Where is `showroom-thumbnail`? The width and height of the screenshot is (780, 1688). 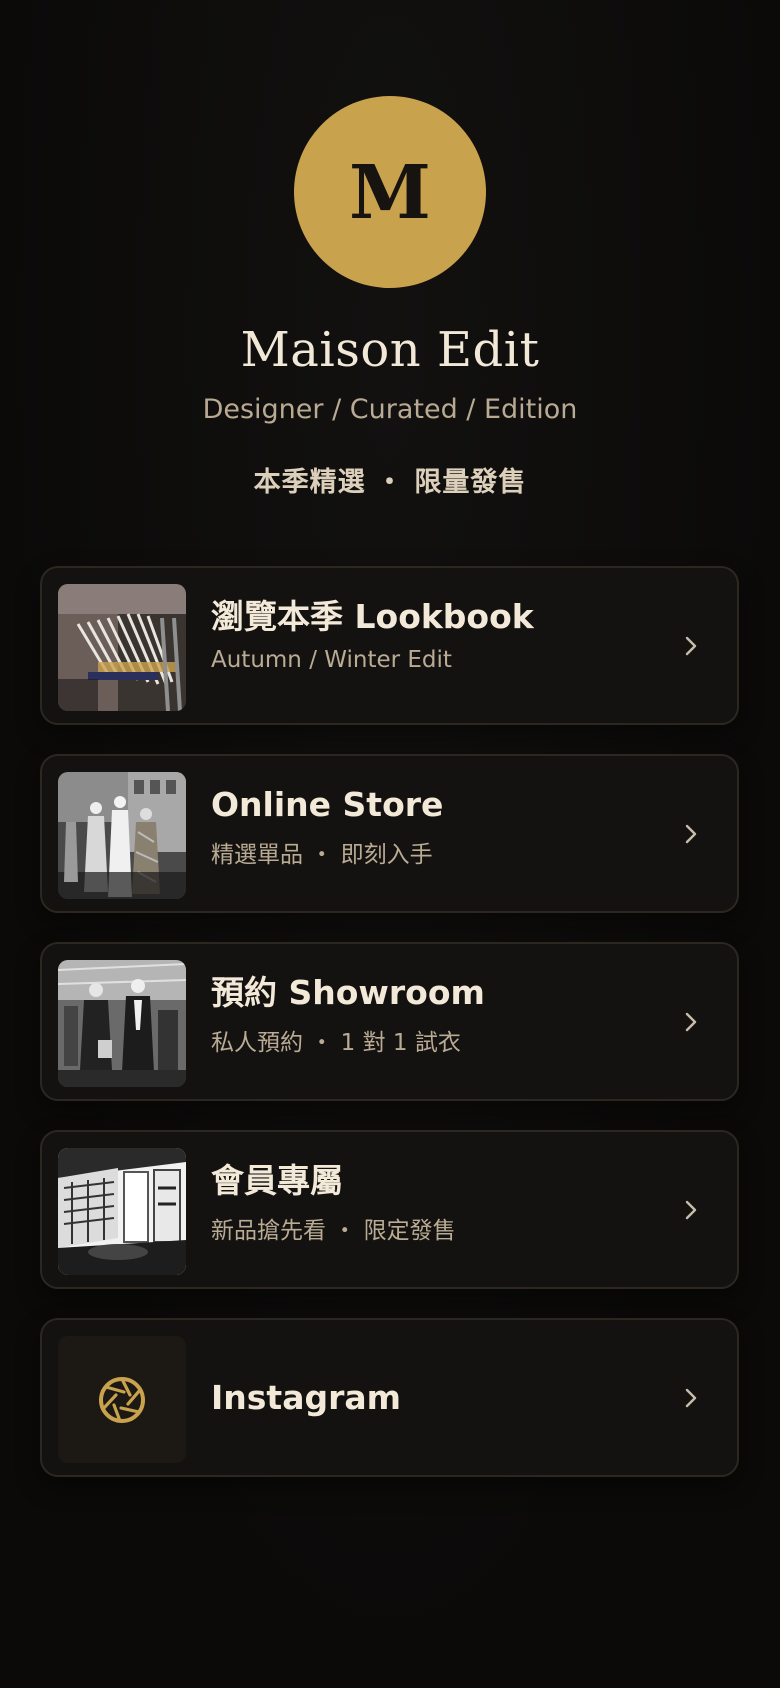 showroom-thumbnail is located at coordinates (122, 1023).